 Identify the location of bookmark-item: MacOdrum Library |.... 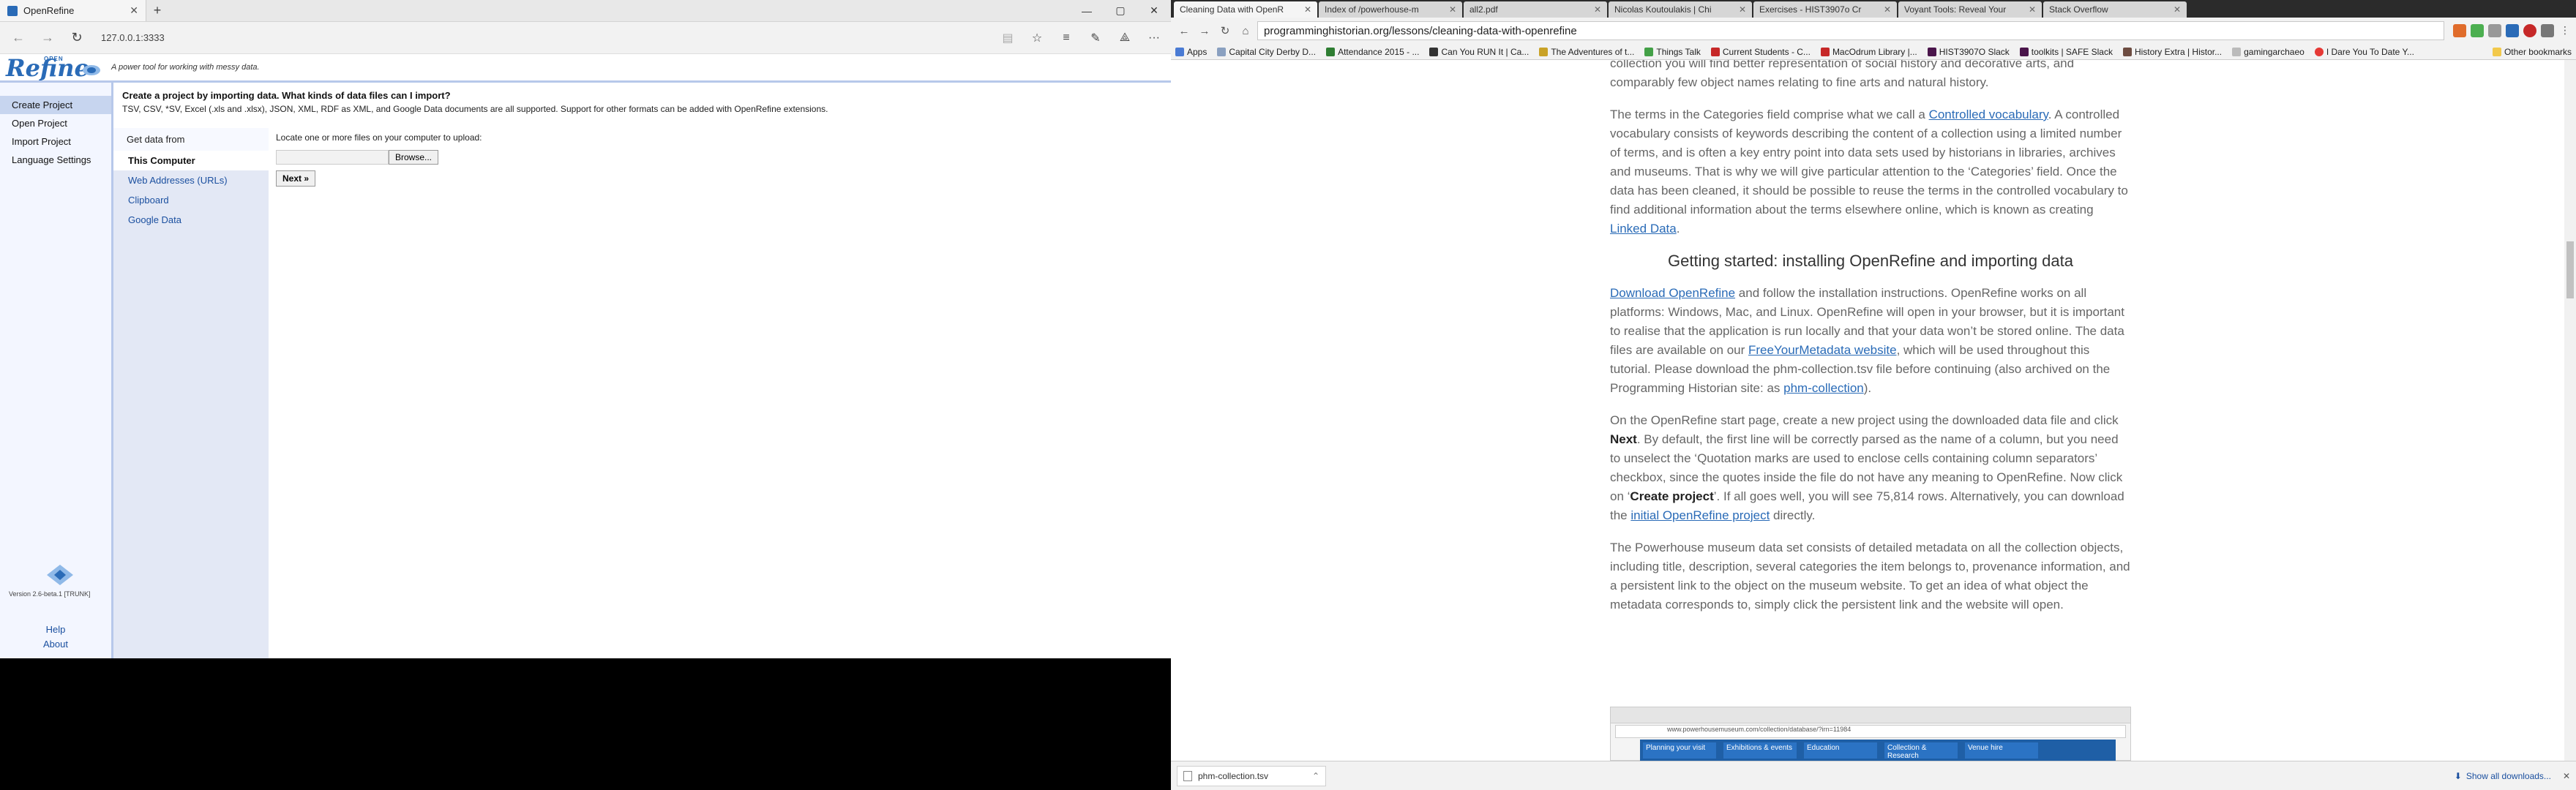
(1868, 52).